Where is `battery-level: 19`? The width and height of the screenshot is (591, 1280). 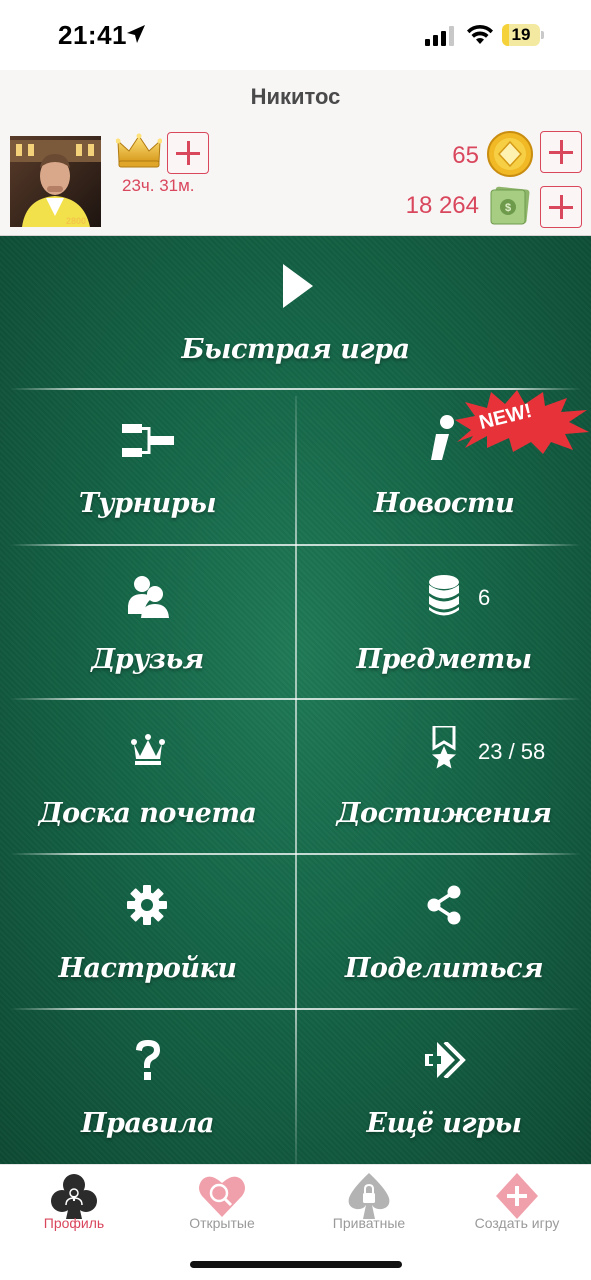
battery-level: 19 is located at coordinates (521, 34).